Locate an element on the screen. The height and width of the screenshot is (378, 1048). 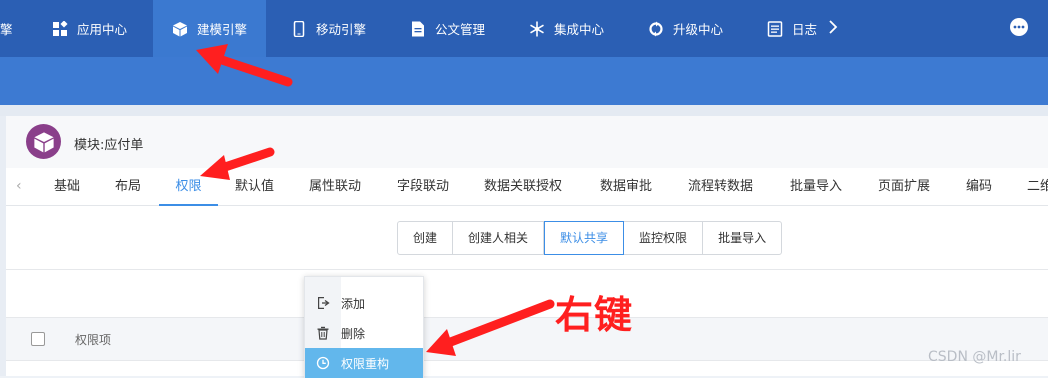
watermark: CSDN @Mr.lir is located at coordinates (974, 357).